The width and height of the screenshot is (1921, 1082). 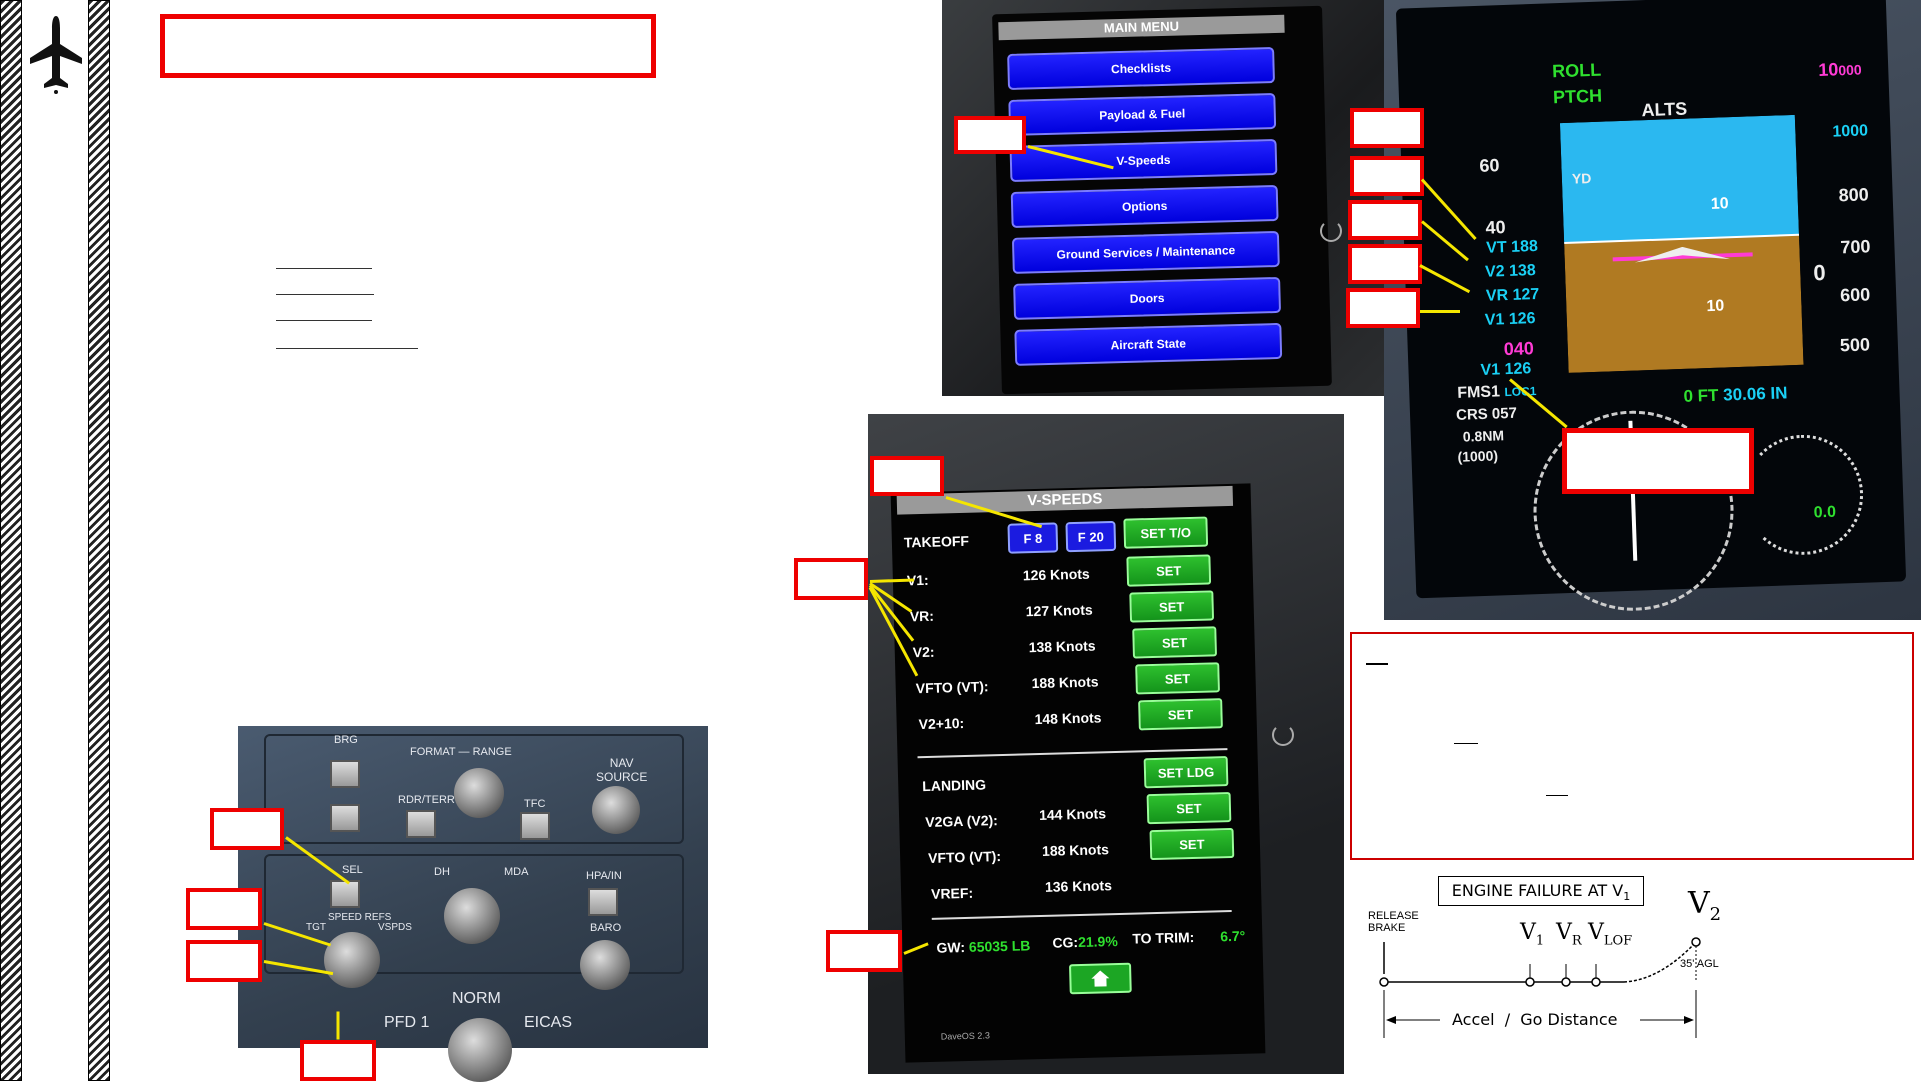 I want to click on vs-gauge, so click(x=1803, y=494).